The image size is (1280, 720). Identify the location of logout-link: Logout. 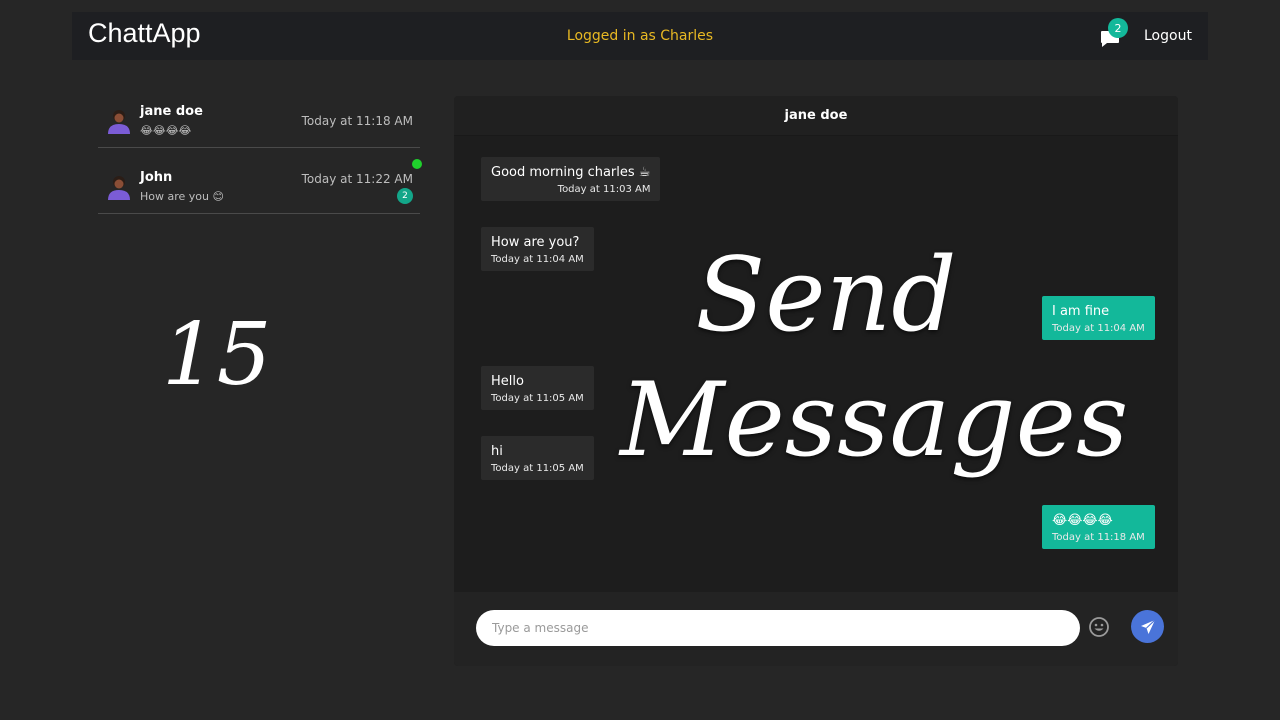
(1168, 36).